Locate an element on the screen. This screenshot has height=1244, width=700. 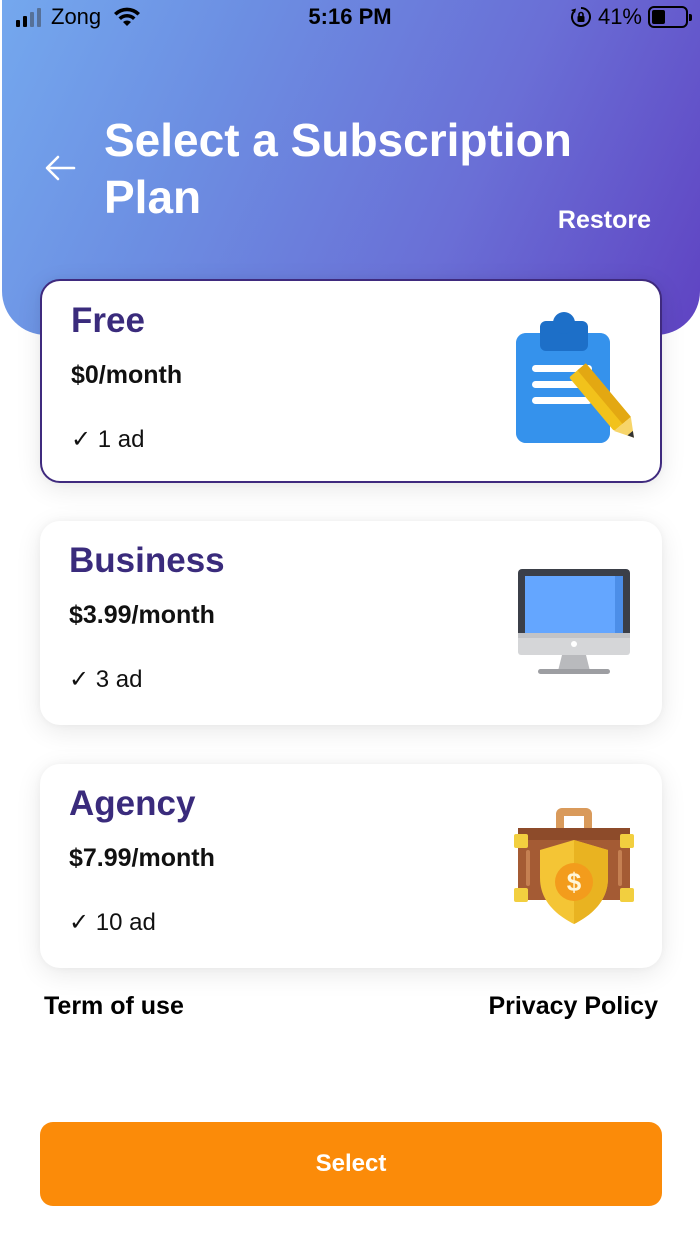
clipboard-pencil-icon is located at coordinates (575, 377).